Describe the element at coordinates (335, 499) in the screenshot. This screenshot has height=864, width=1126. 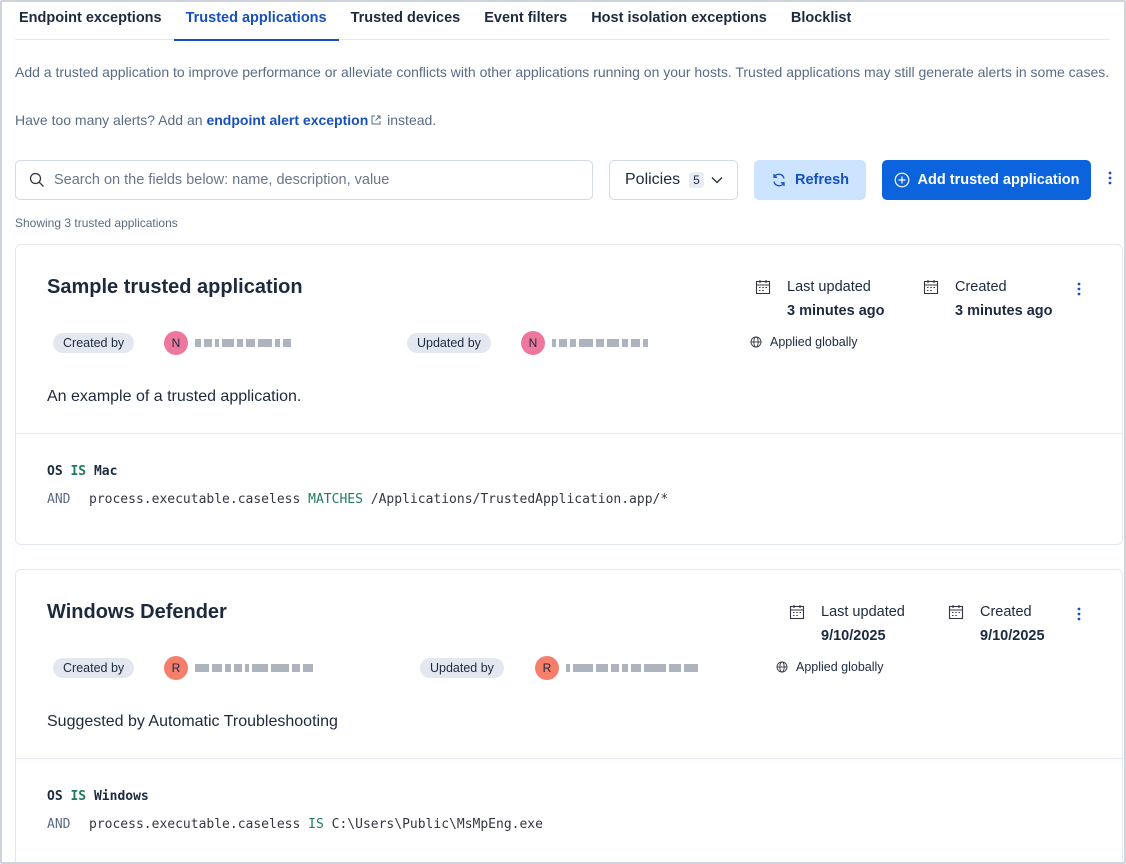
I see `condition-operator: MATCHES` at that location.